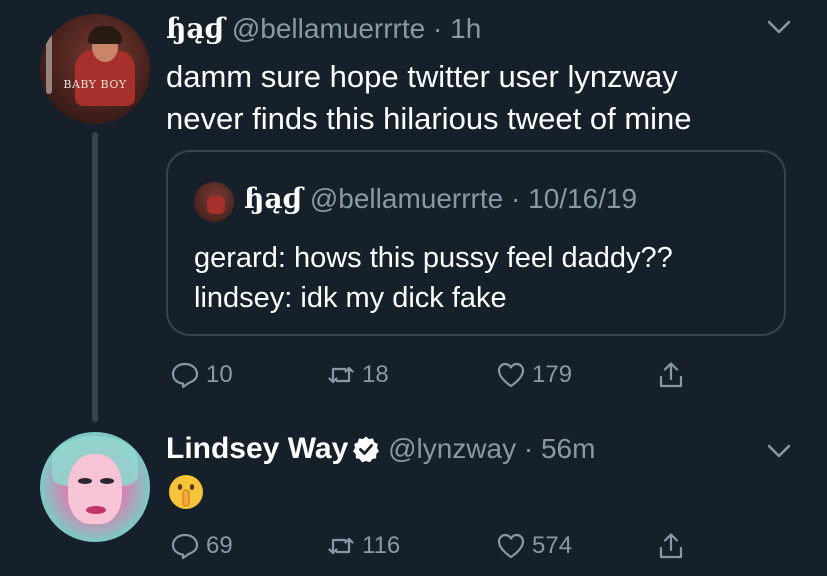 The height and width of the screenshot is (576, 827). What do you see at coordinates (446, 375) in the screenshot?
I see `tweet-actions: 10 18 179` at bounding box center [446, 375].